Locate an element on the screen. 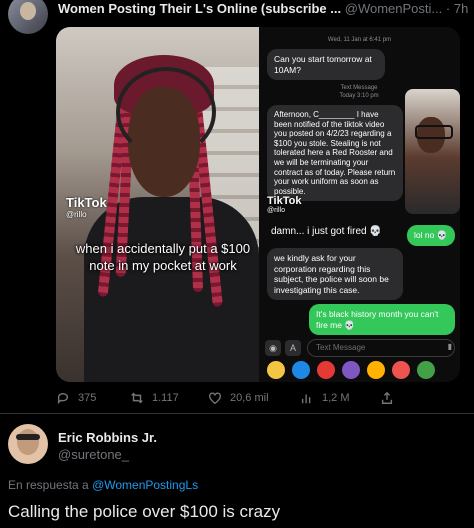  chat-date-1: Wed, 11 Jan at 6:41 pm is located at coordinates (359, 40).